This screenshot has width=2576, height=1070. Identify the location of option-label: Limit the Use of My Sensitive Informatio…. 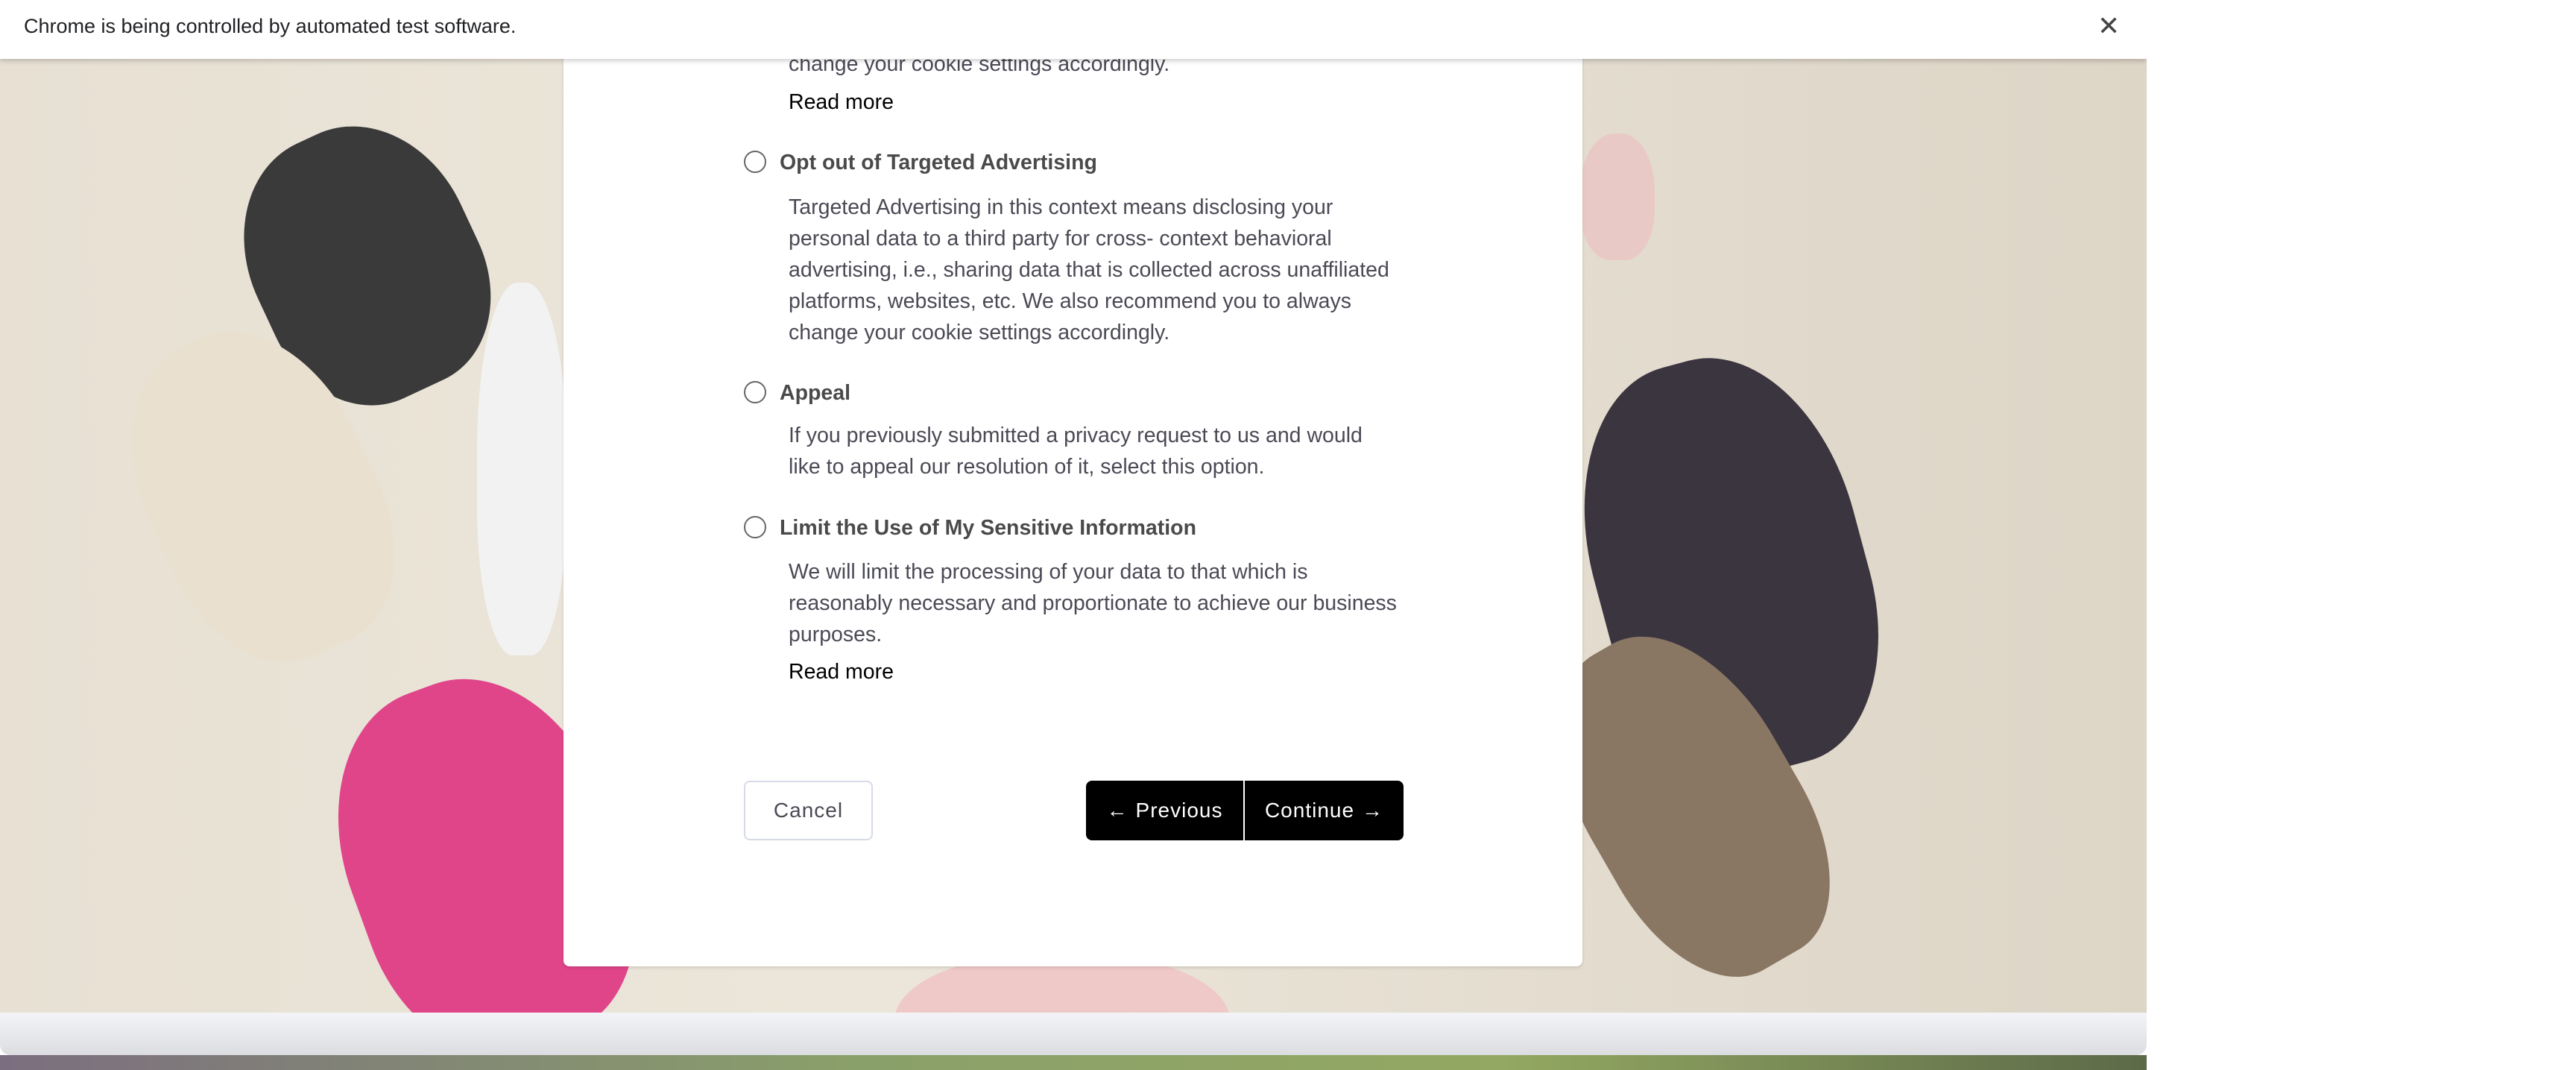
(988, 528).